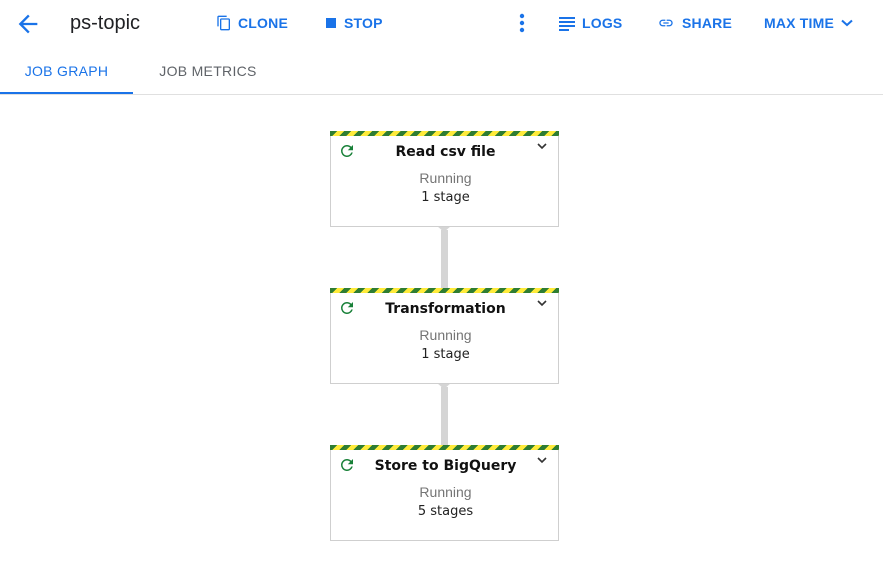 The height and width of the screenshot is (577, 883). I want to click on node-stage-count: 5 stages, so click(445, 511).